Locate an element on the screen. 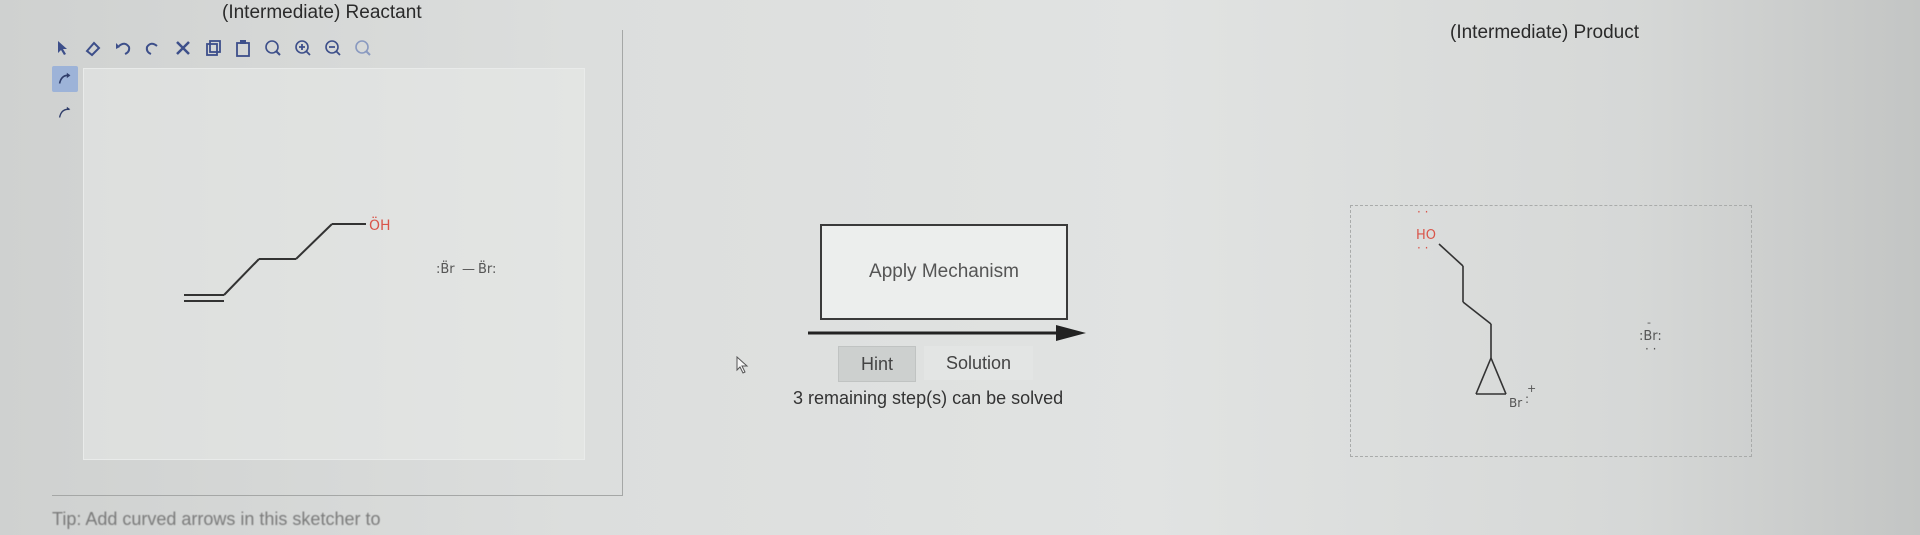  sketcher-toolbar is located at coordinates (213, 48).